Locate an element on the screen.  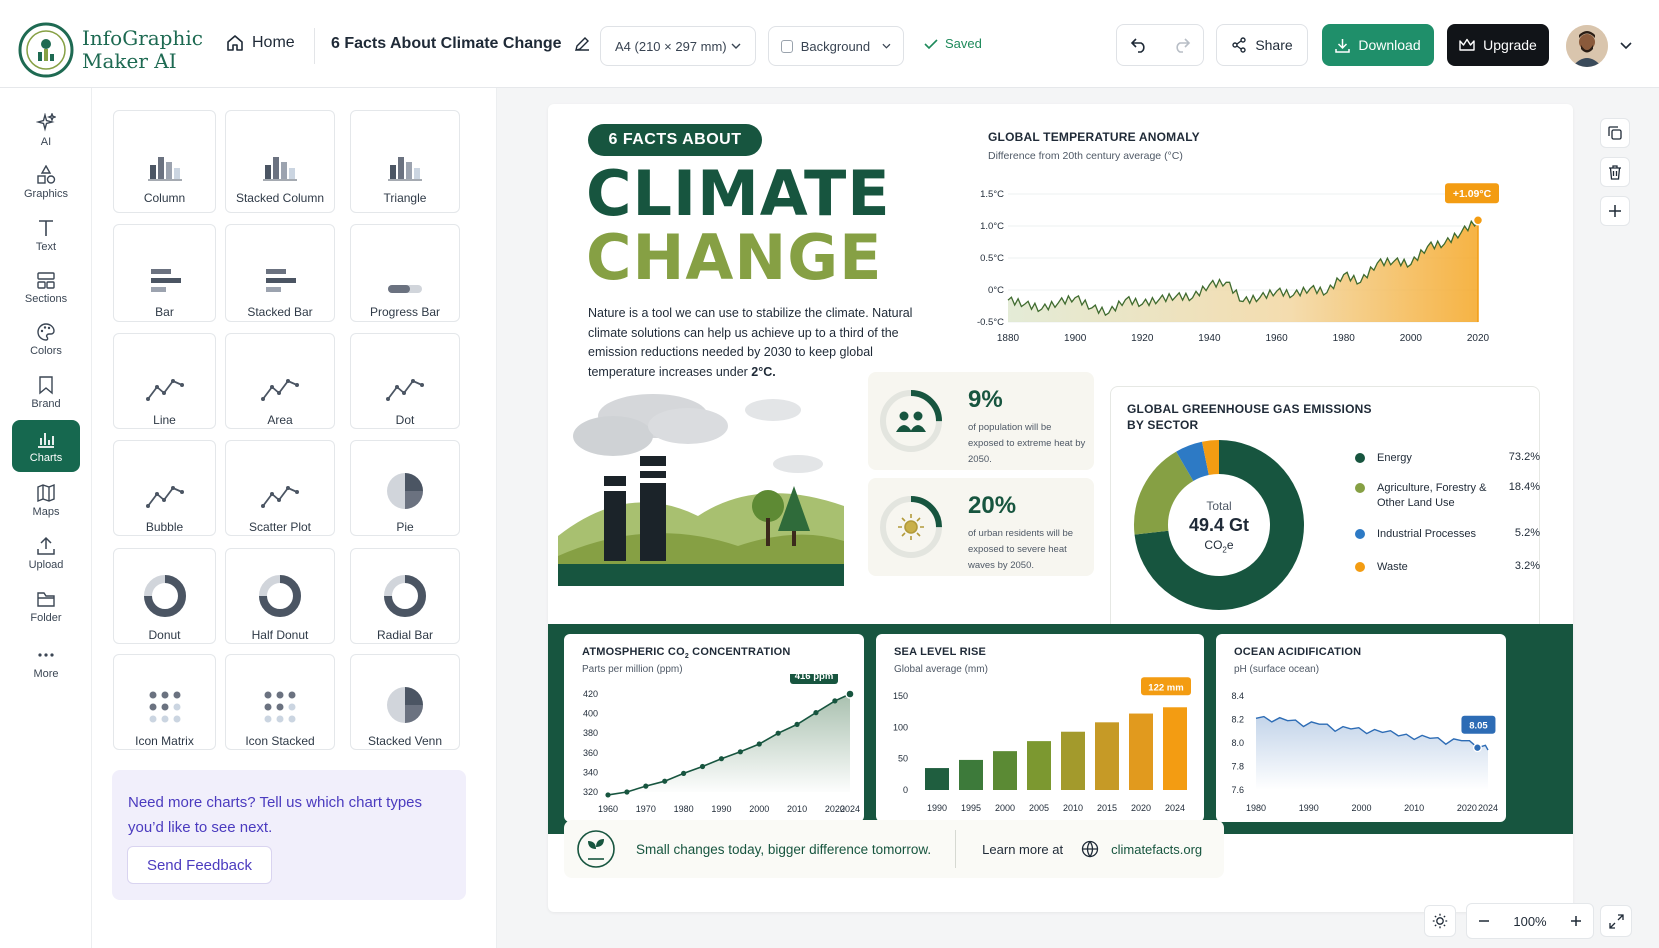
chart-type-dot: Dot is located at coordinates (405, 381).